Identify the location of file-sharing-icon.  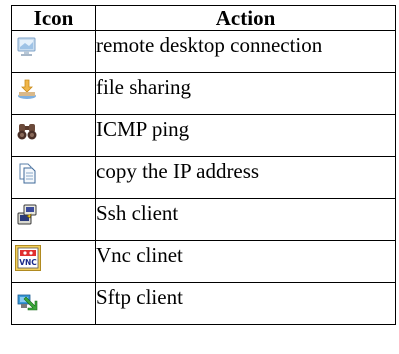
(27, 89).